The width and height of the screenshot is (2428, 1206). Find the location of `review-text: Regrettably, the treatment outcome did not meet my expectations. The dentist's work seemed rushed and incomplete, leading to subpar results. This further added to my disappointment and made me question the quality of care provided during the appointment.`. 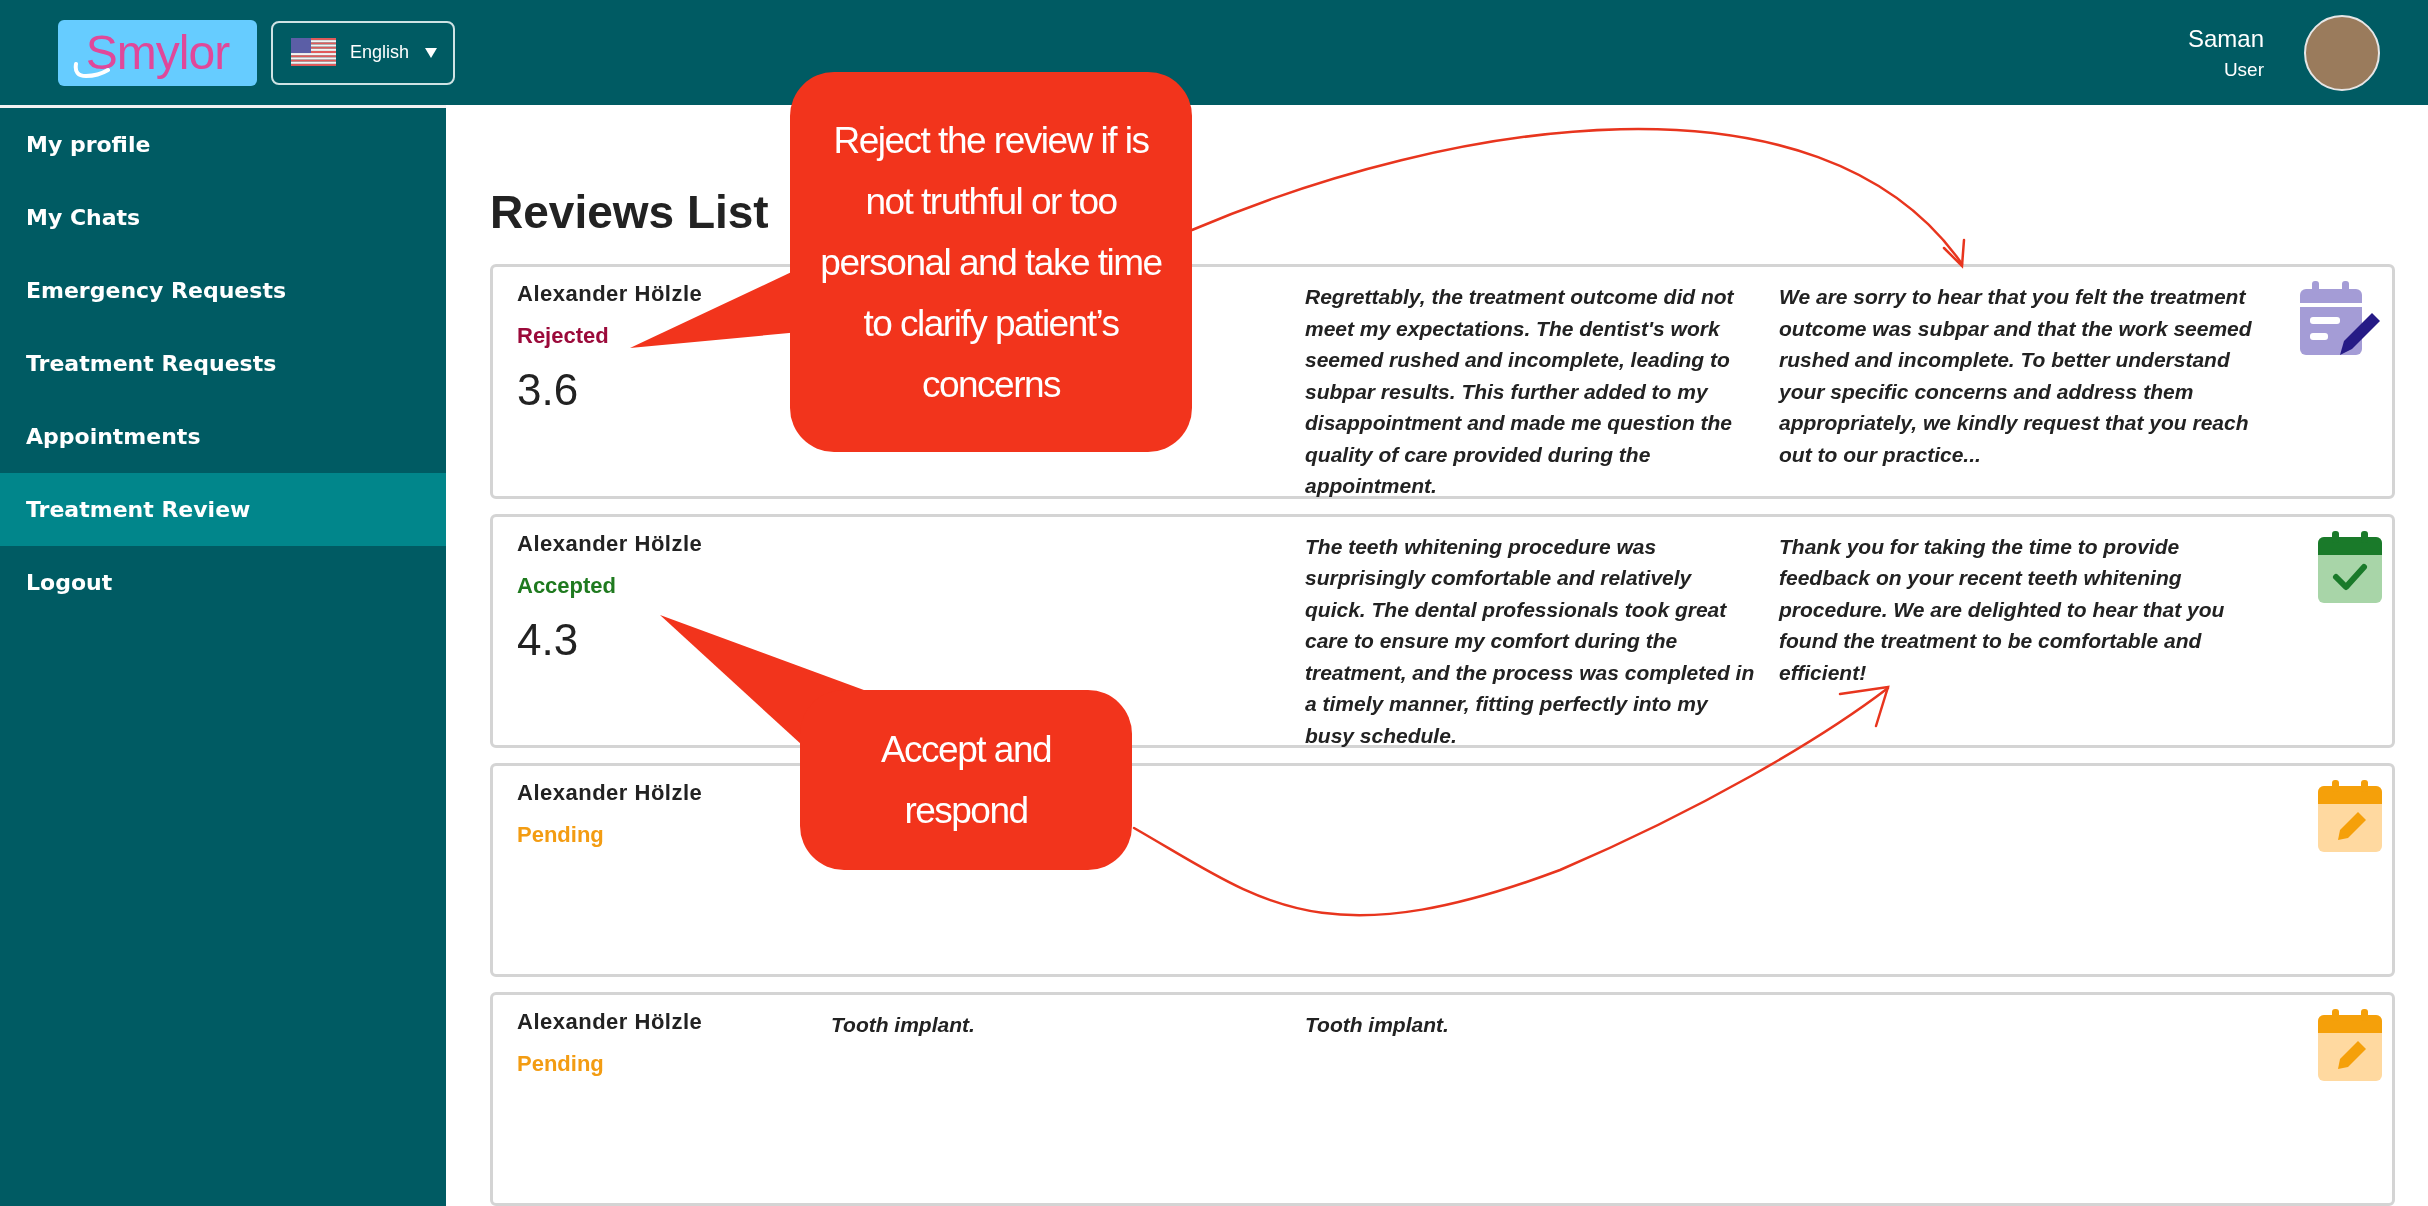

review-text: Regrettably, the treatment outcome did not meet my expectations. The dentist's work seemed rushed and incomplete, leading to subpar results. This further added to my disappointment and made me question the quality of care provided during the appointment. is located at coordinates (1520, 391).